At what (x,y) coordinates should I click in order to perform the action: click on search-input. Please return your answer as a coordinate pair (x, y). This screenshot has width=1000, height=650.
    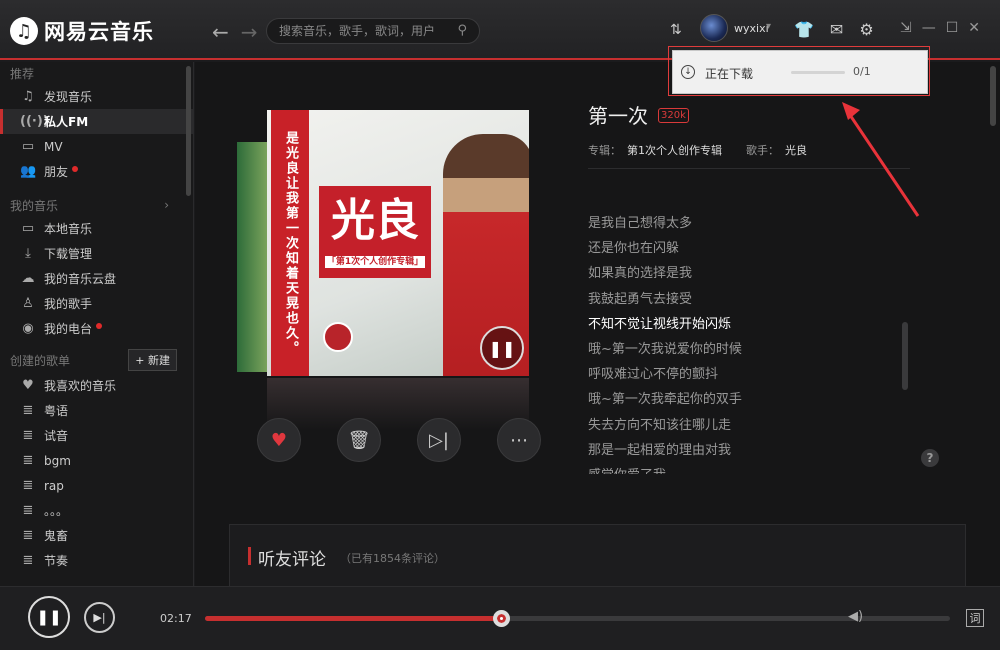
    Looking at the image, I should click on (364, 31).